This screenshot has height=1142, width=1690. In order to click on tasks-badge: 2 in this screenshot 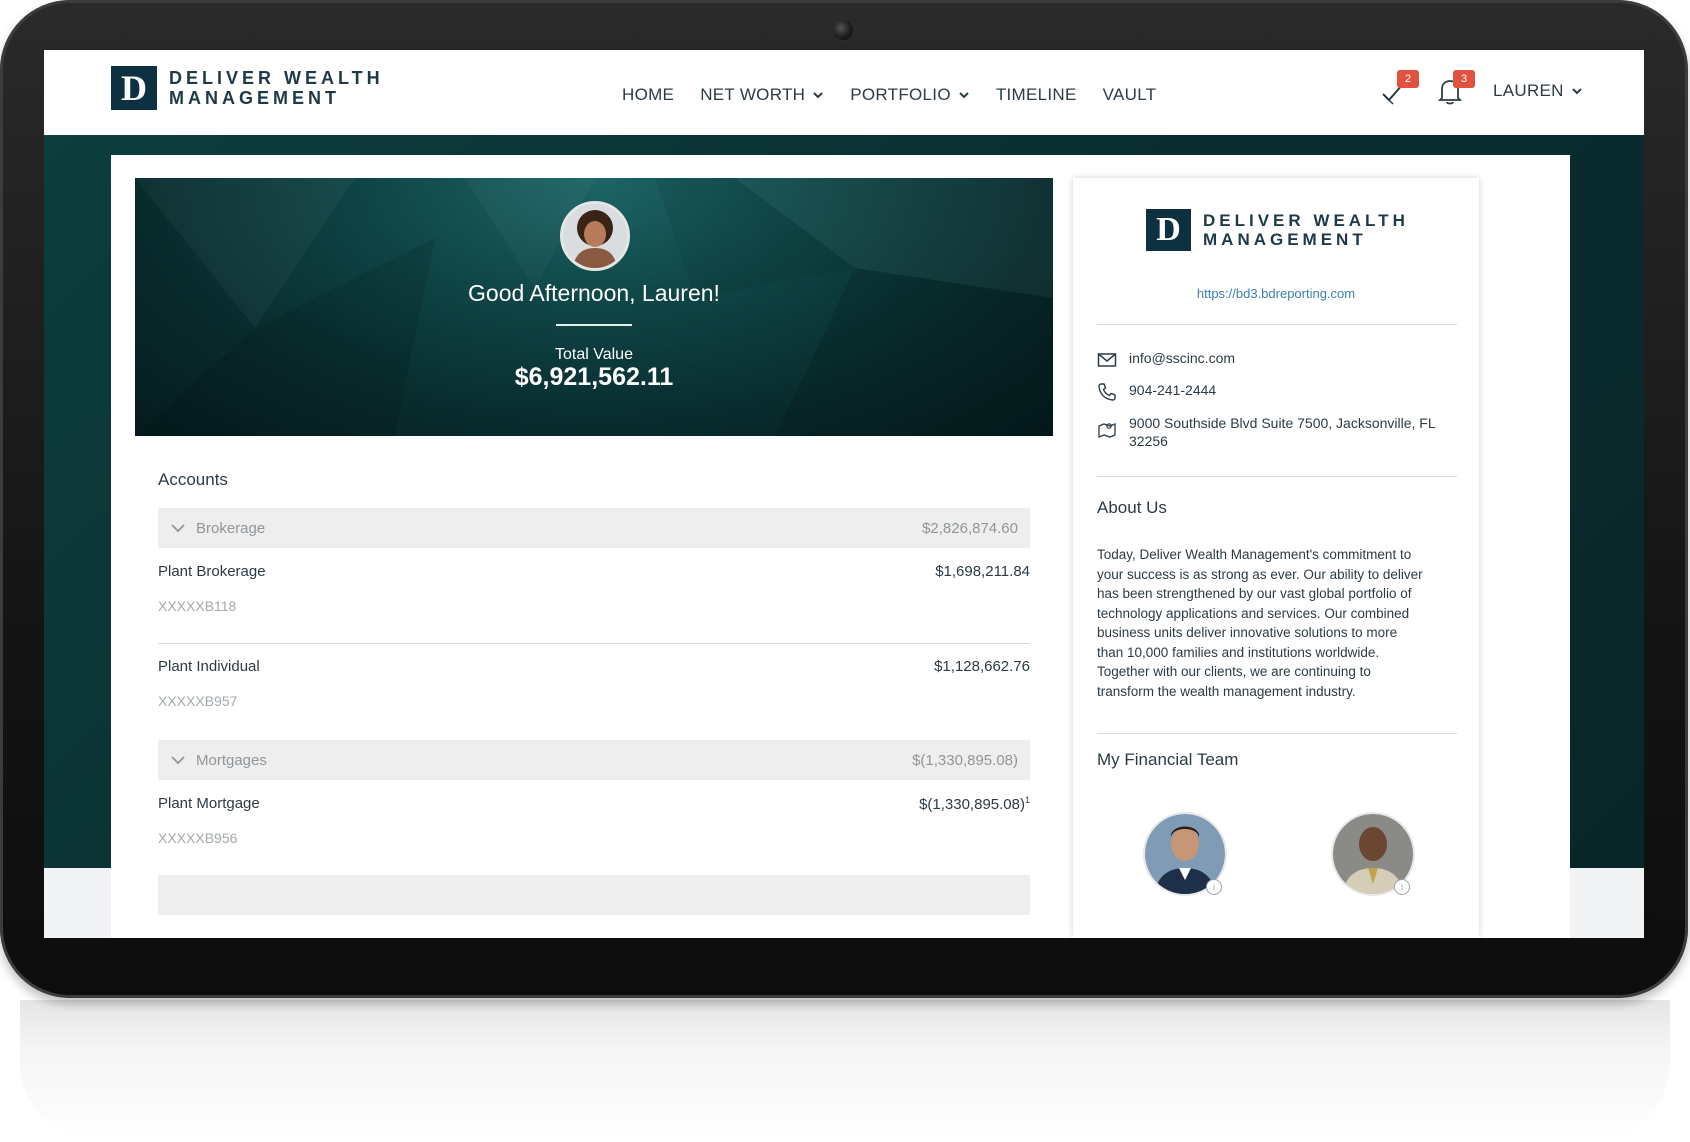, I will do `click(1408, 79)`.